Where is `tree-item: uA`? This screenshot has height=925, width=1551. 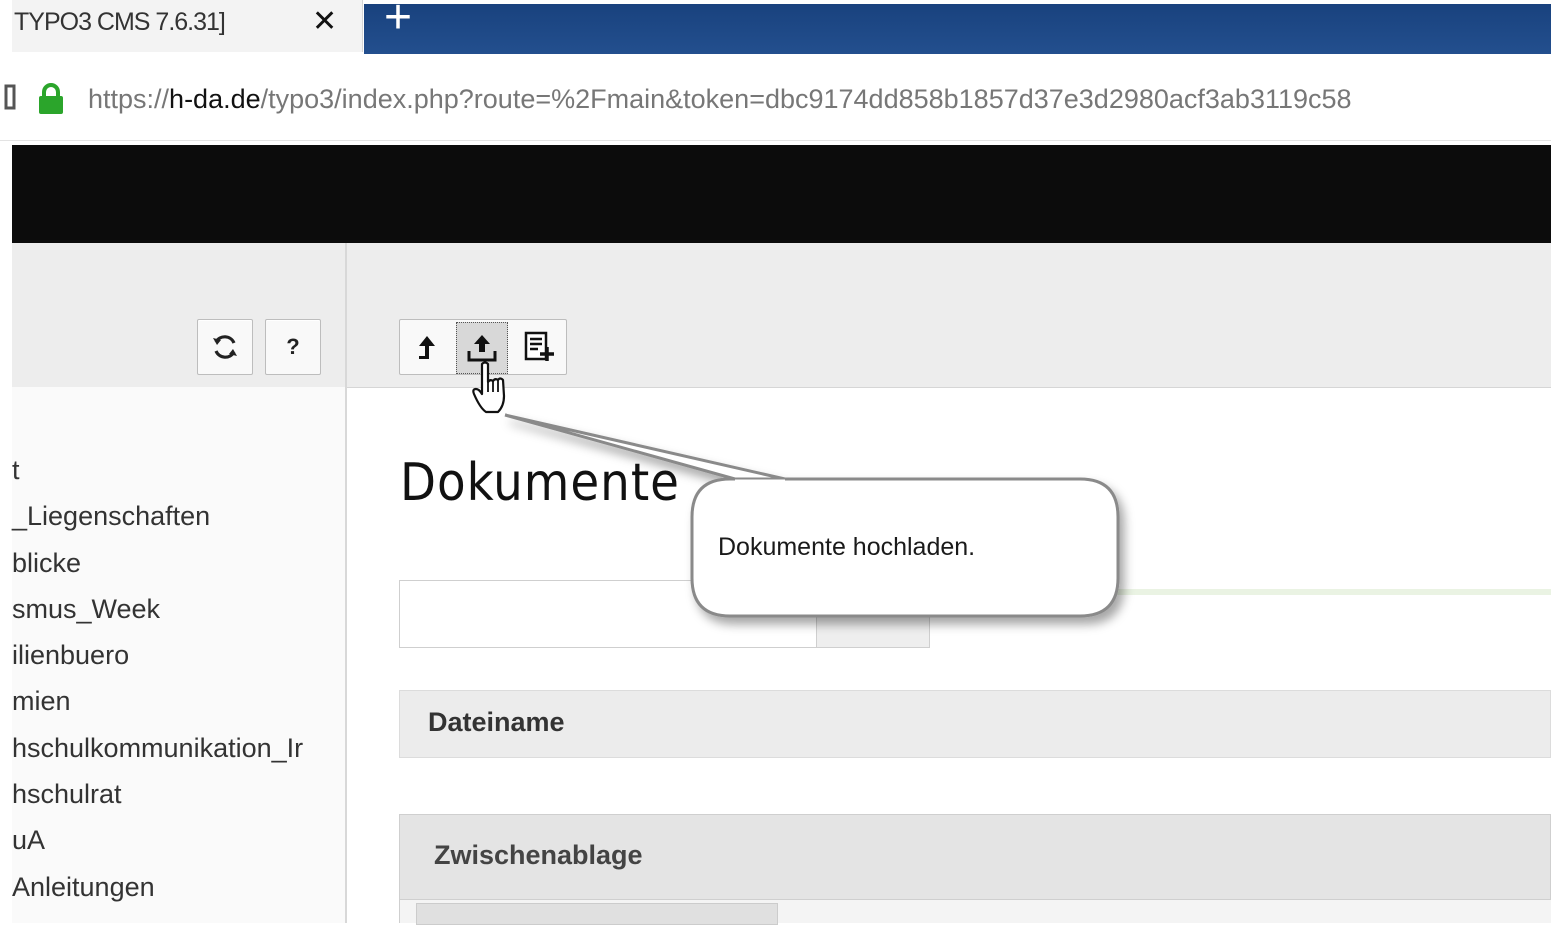 tree-item: uA is located at coordinates (28, 840).